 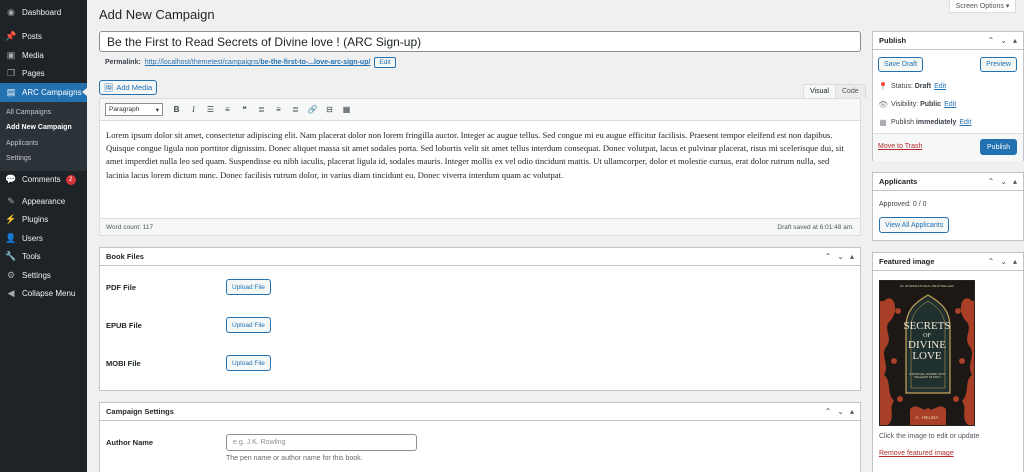 What do you see at coordinates (123, 363) in the screenshot?
I see `mobi-file-label: MOBI File` at bounding box center [123, 363].